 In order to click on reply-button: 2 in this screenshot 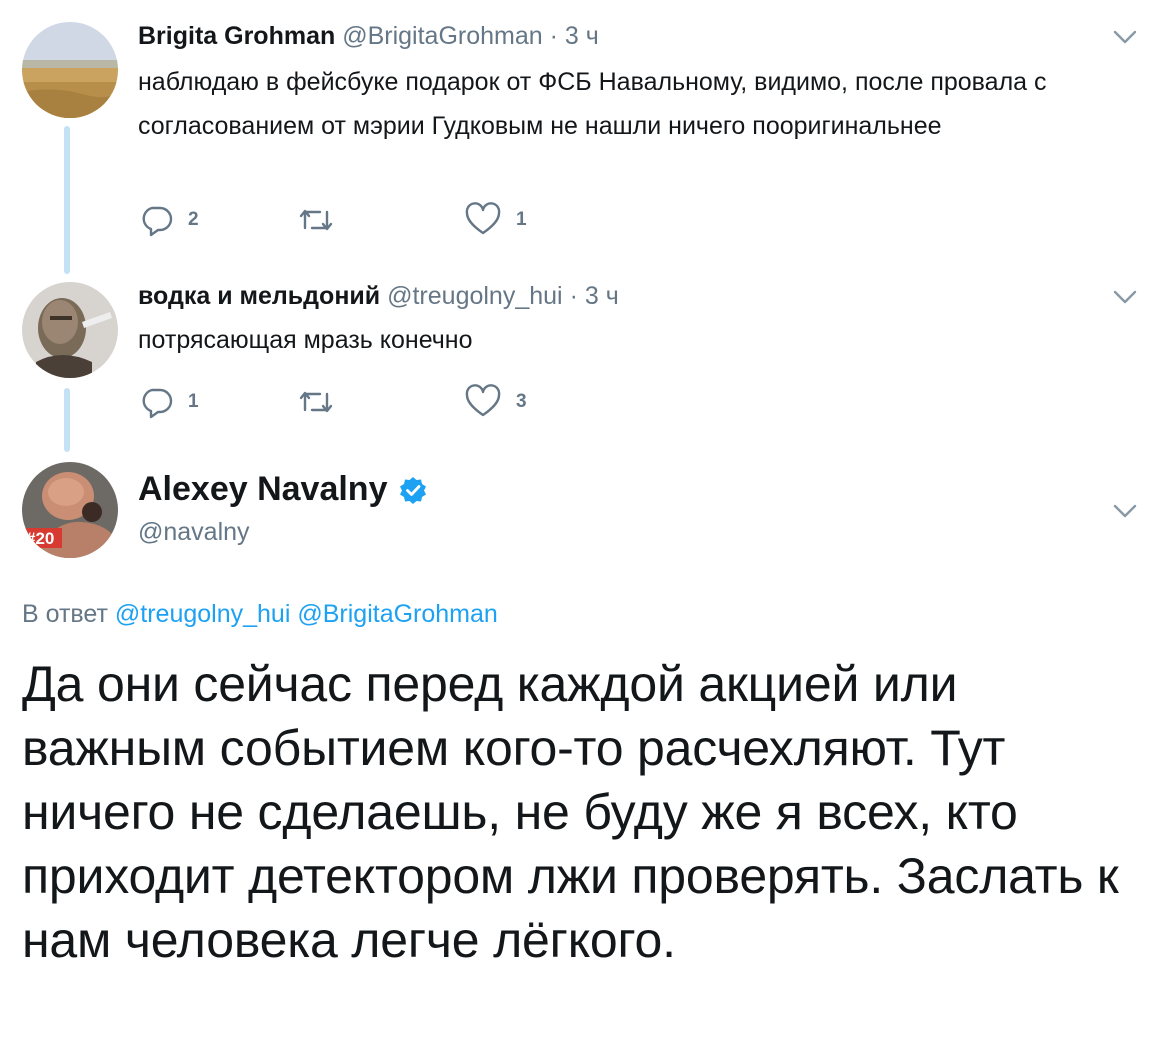, I will do `click(168, 220)`.